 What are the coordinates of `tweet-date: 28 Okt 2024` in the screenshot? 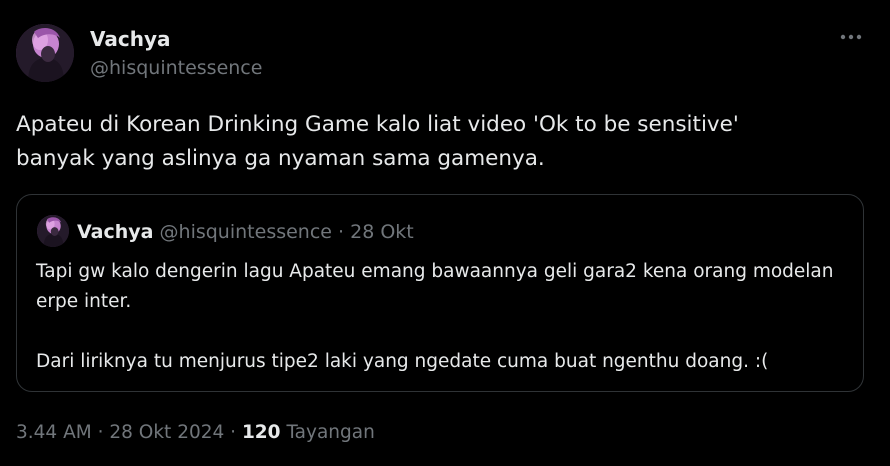 It's located at (166, 432).